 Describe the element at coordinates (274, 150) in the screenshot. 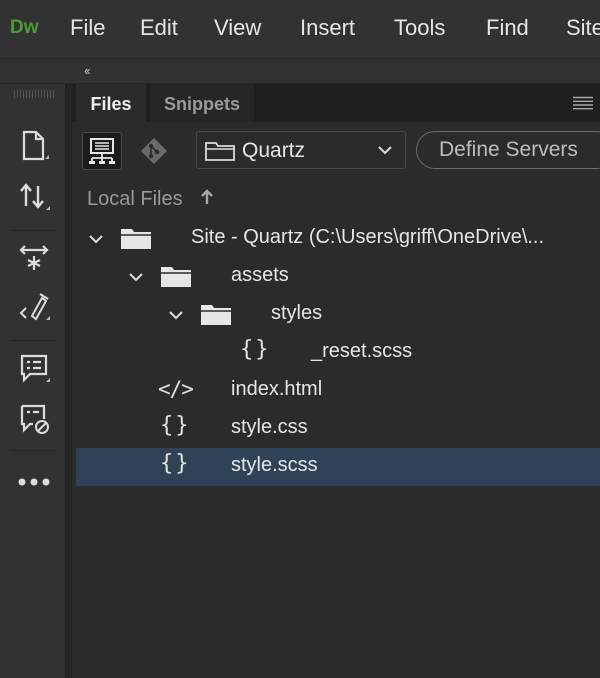

I see `site-select-value: Quartz` at that location.